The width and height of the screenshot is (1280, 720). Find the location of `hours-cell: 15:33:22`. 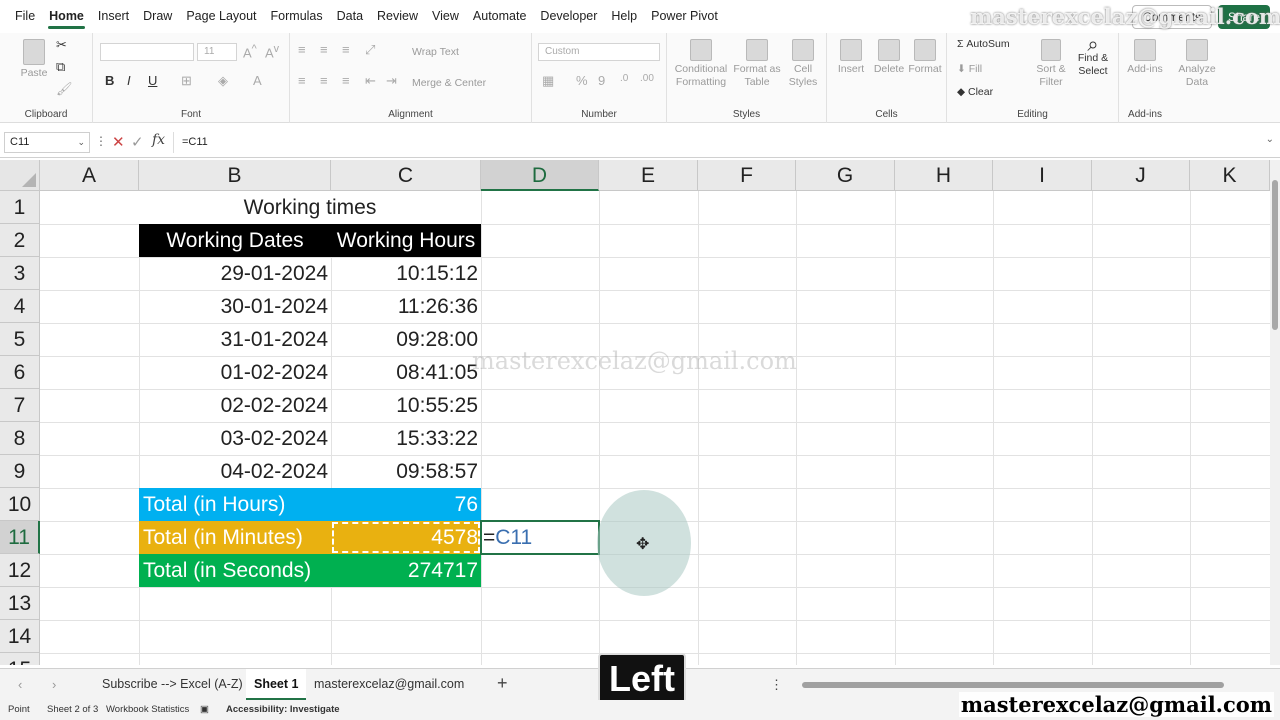

hours-cell: 15:33:22 is located at coordinates (406, 438).